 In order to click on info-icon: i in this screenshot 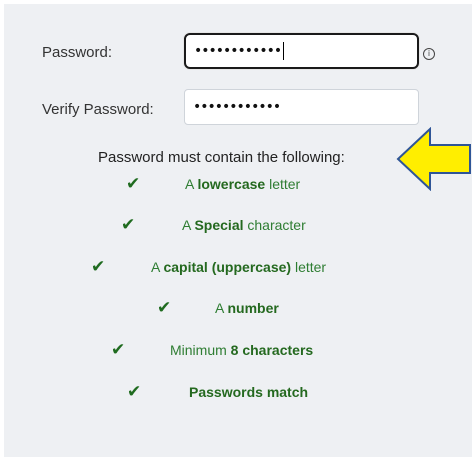, I will do `click(429, 54)`.